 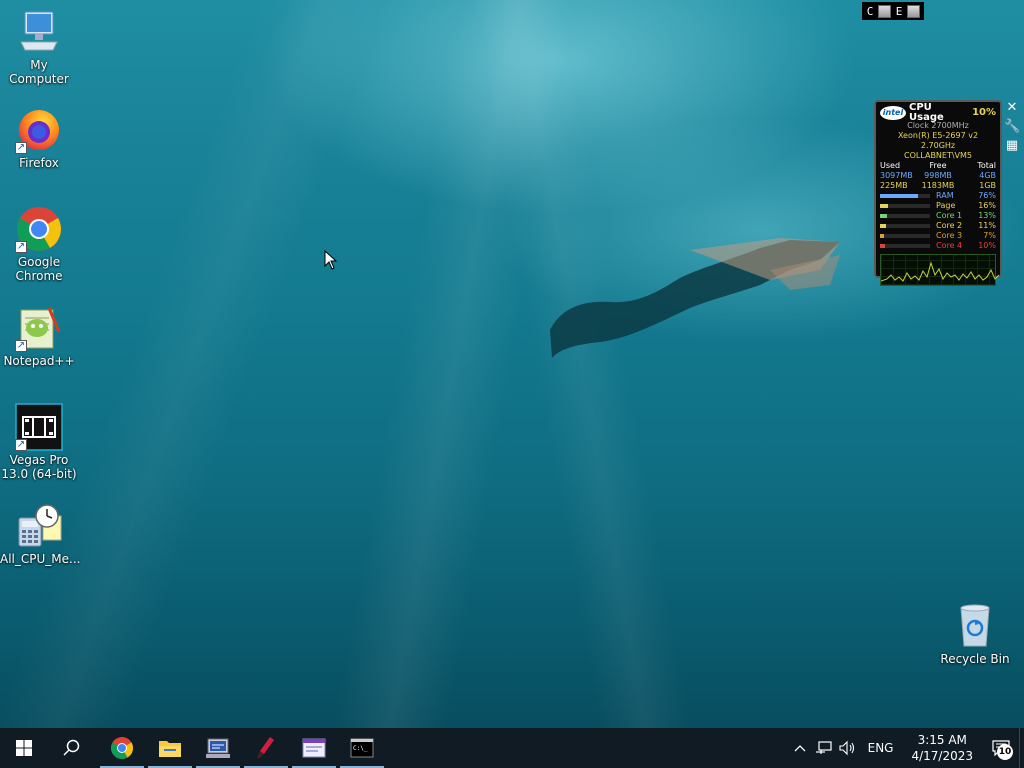 What do you see at coordinates (39, 336) in the screenshot?
I see `desktop-icon-notepadpp: ↗ Notepad++` at bounding box center [39, 336].